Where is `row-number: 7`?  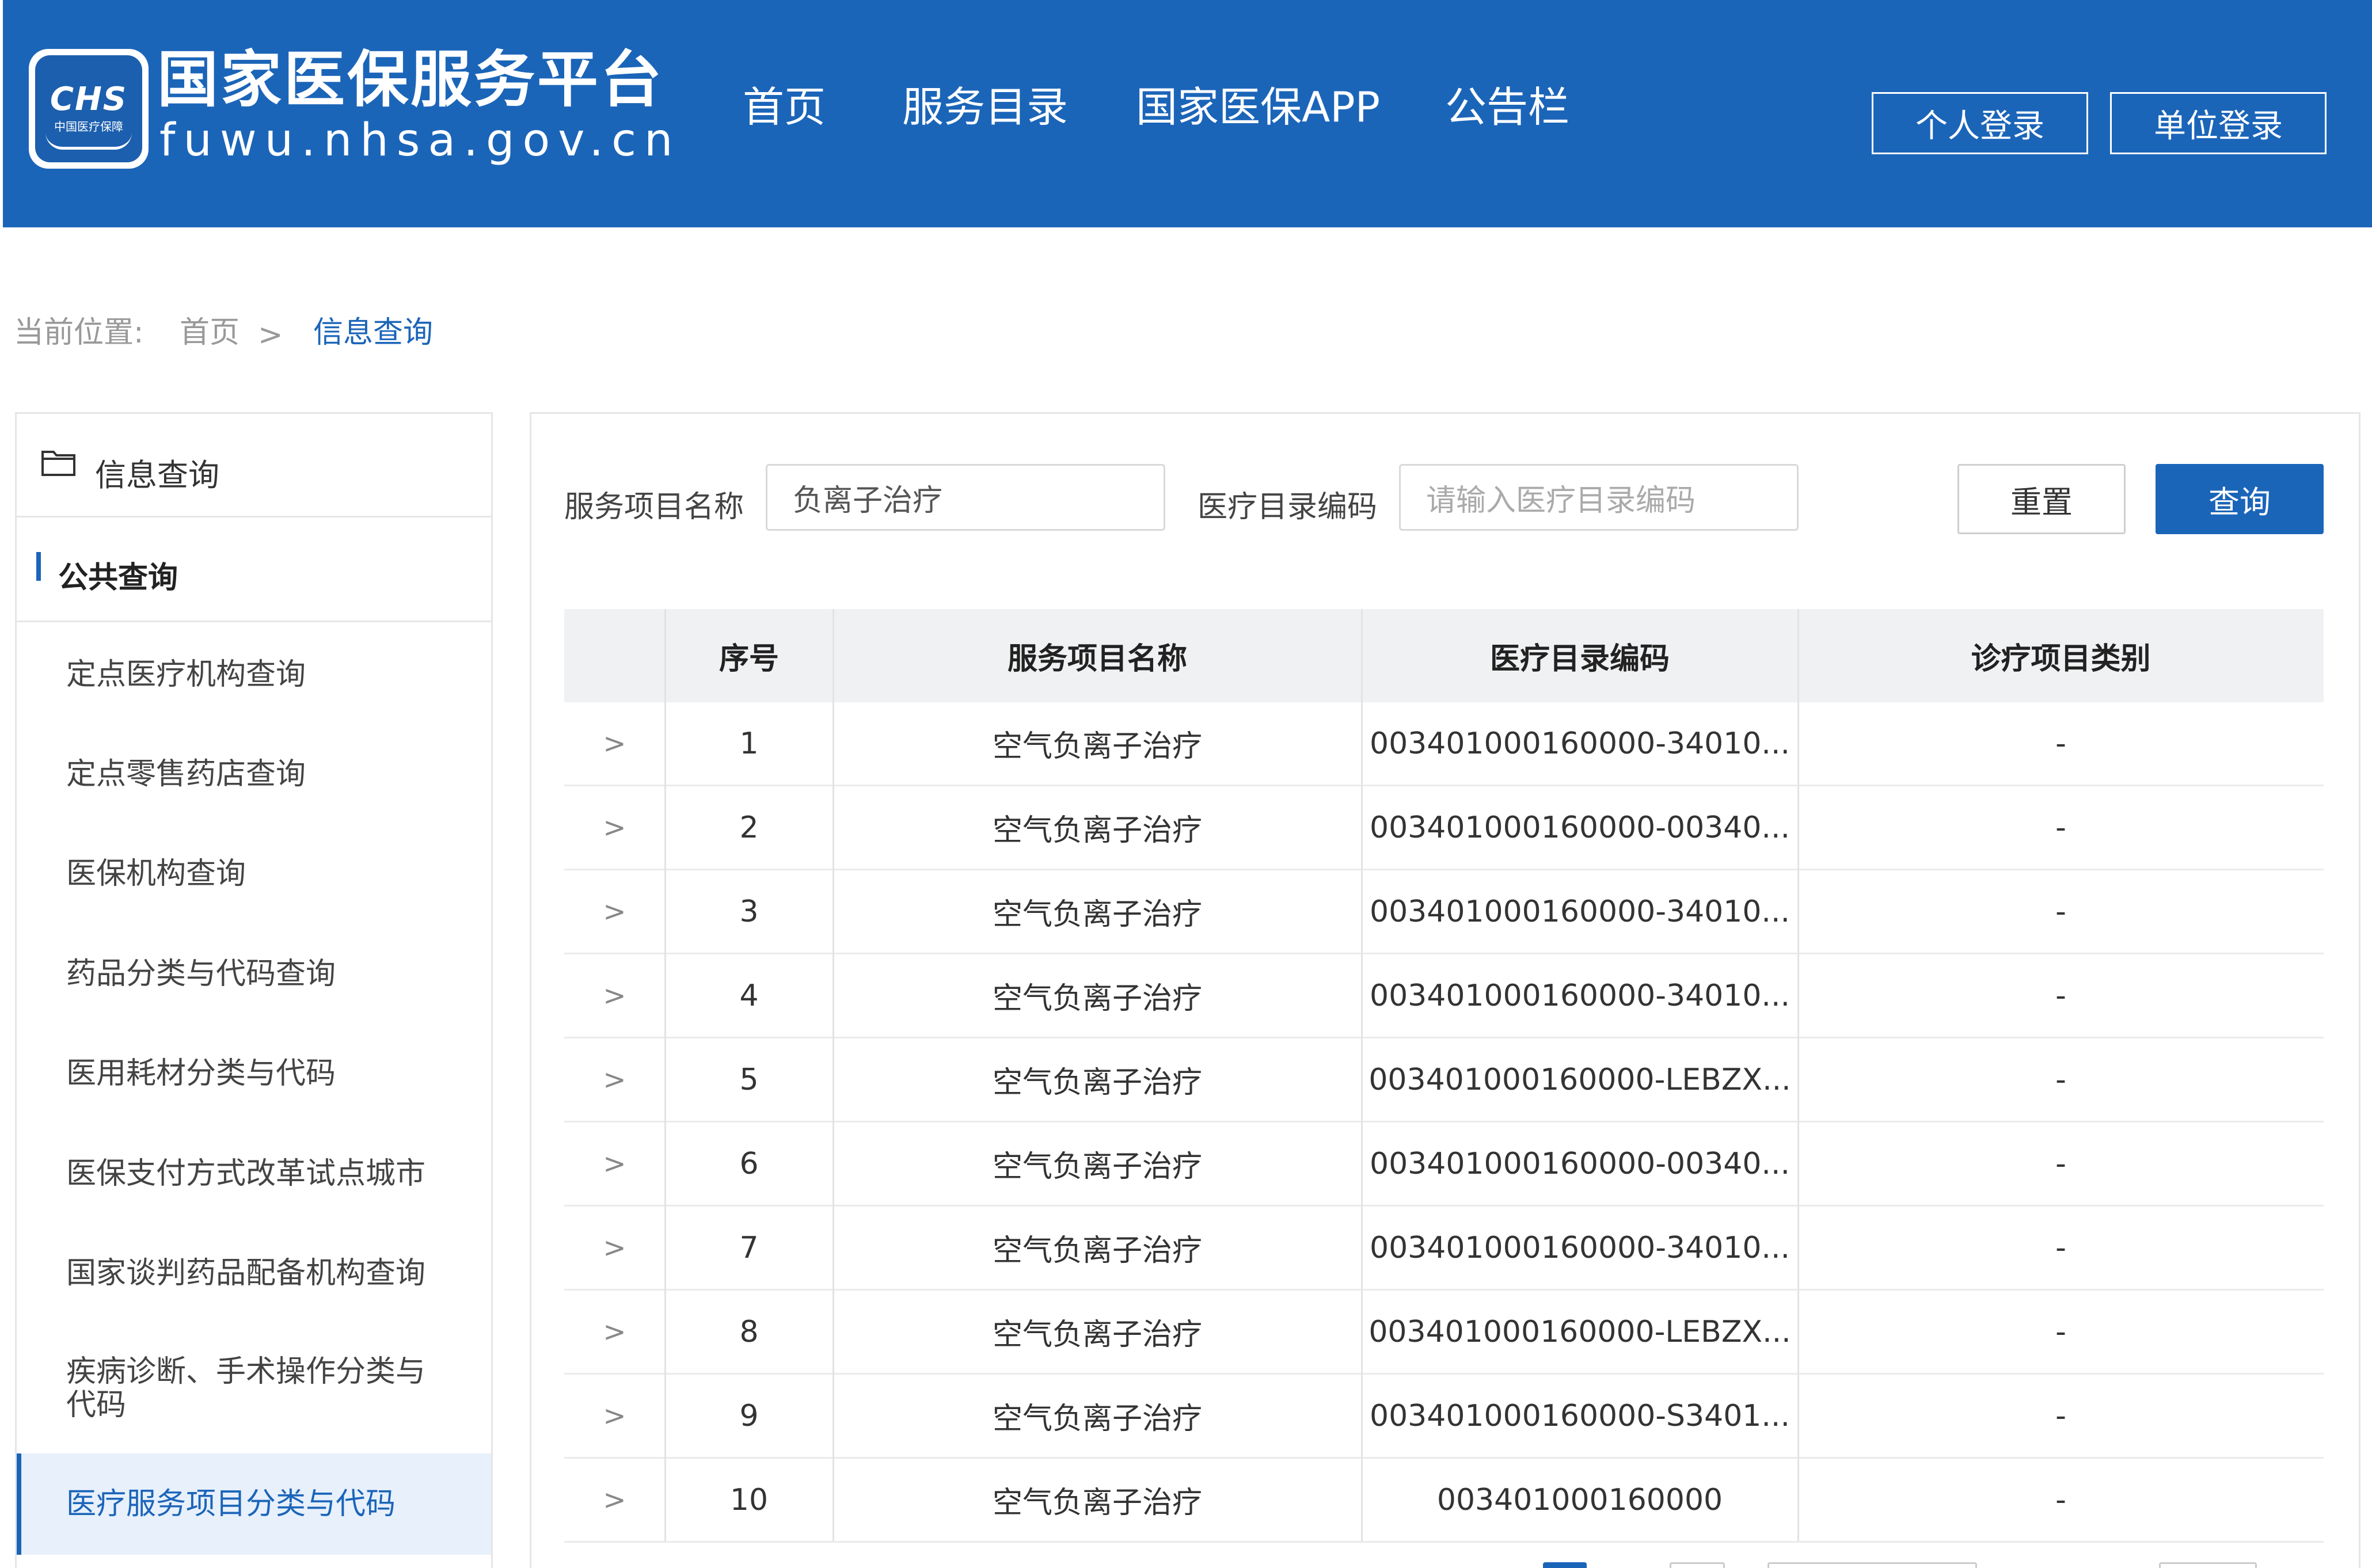
row-number: 7 is located at coordinates (749, 1247).